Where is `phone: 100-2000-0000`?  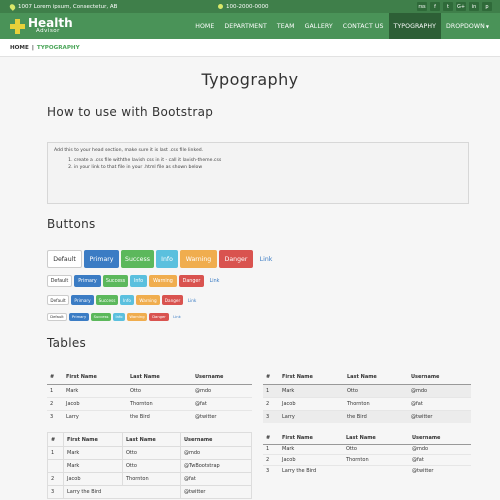
phone: 100-2000-0000 is located at coordinates (243, 7).